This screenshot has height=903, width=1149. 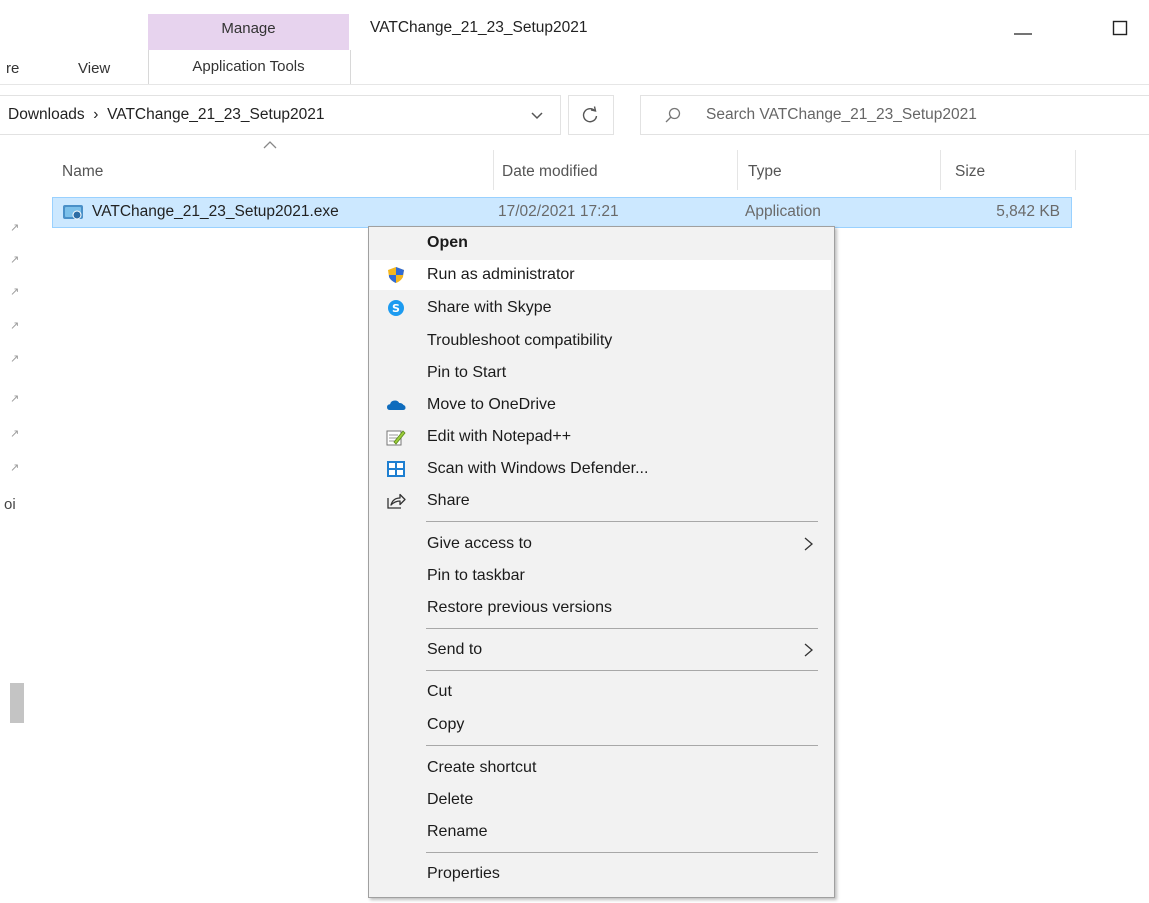 I want to click on file-type: Application, so click(x=783, y=211).